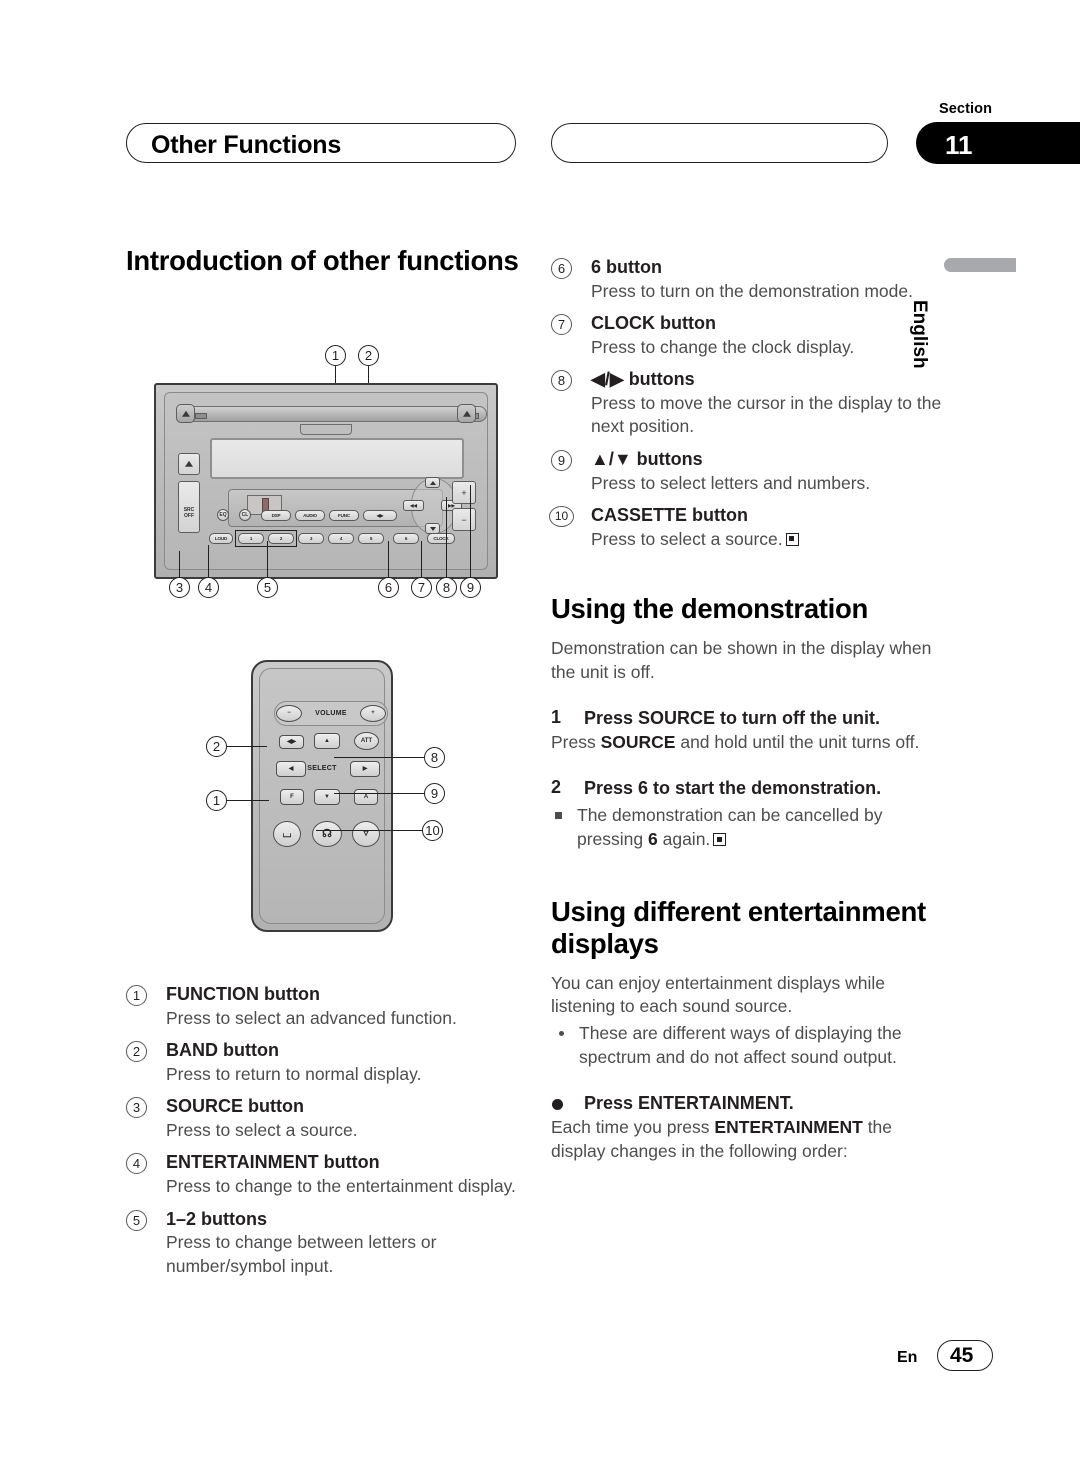 This screenshot has width=1080, height=1479. I want to click on source-off-button: SRC OFF, so click(189, 507).